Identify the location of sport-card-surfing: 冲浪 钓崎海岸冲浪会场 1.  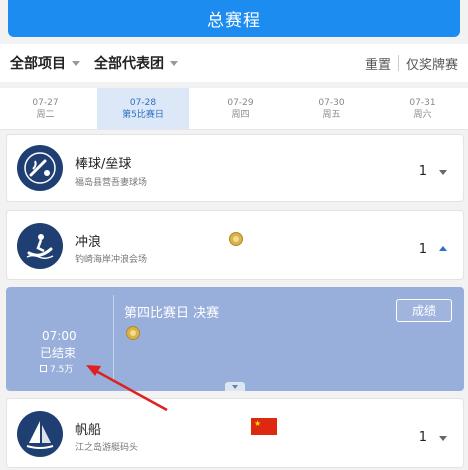
(235, 245).